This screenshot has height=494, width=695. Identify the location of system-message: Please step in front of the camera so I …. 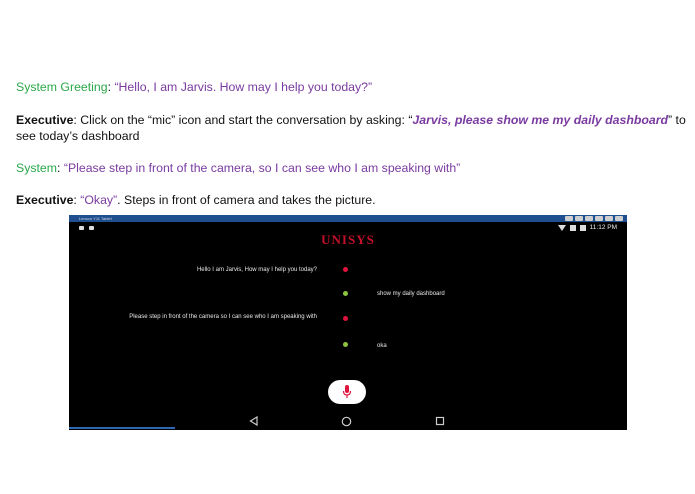
(223, 317).